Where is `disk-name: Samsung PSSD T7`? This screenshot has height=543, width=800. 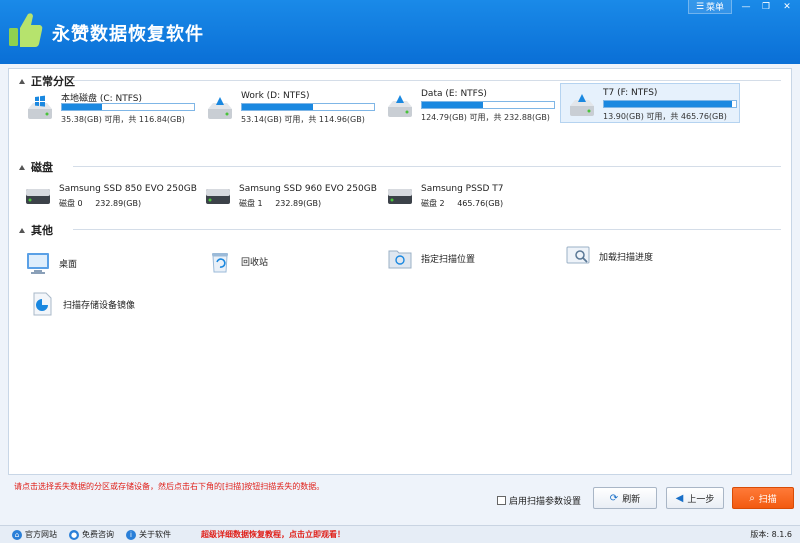
disk-name: Samsung PSSD T7 is located at coordinates (462, 189).